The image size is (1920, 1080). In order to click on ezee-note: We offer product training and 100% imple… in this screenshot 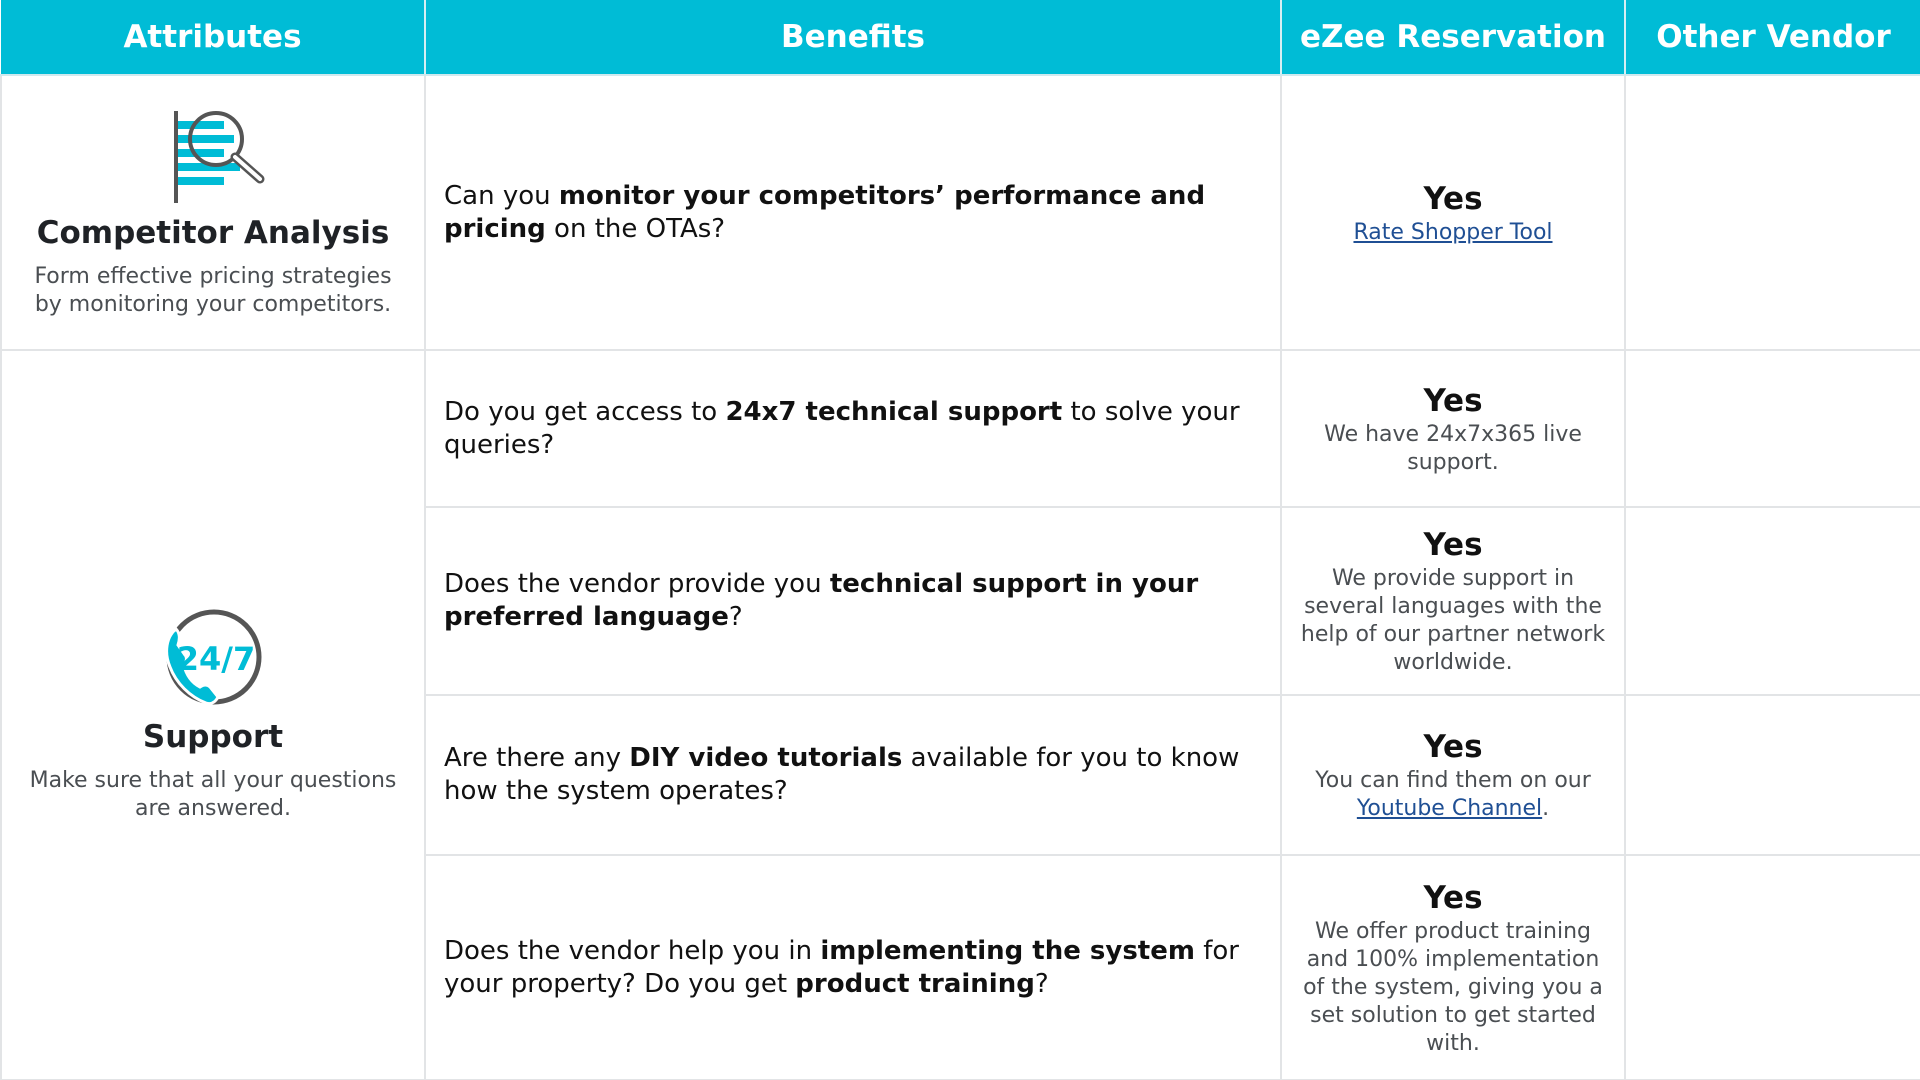, I will do `click(1453, 987)`.